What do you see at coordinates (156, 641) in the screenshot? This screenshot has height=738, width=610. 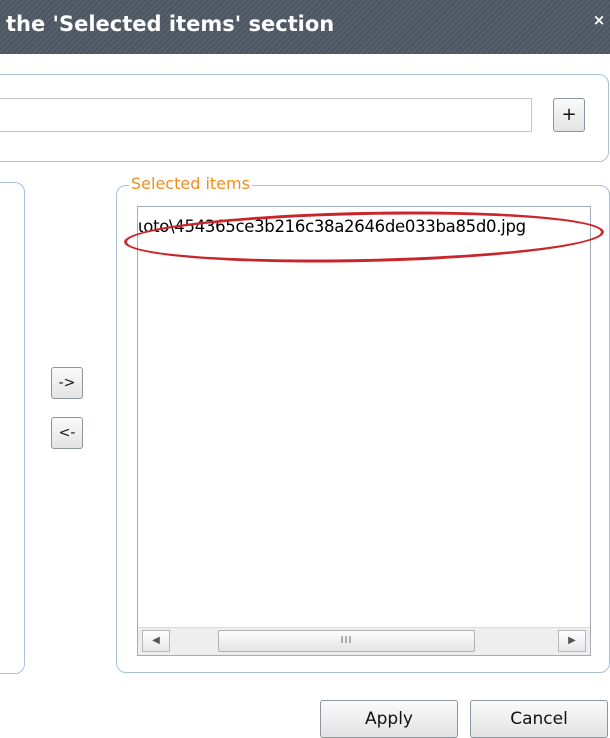 I see `scroll-left-icon: ◀` at bounding box center [156, 641].